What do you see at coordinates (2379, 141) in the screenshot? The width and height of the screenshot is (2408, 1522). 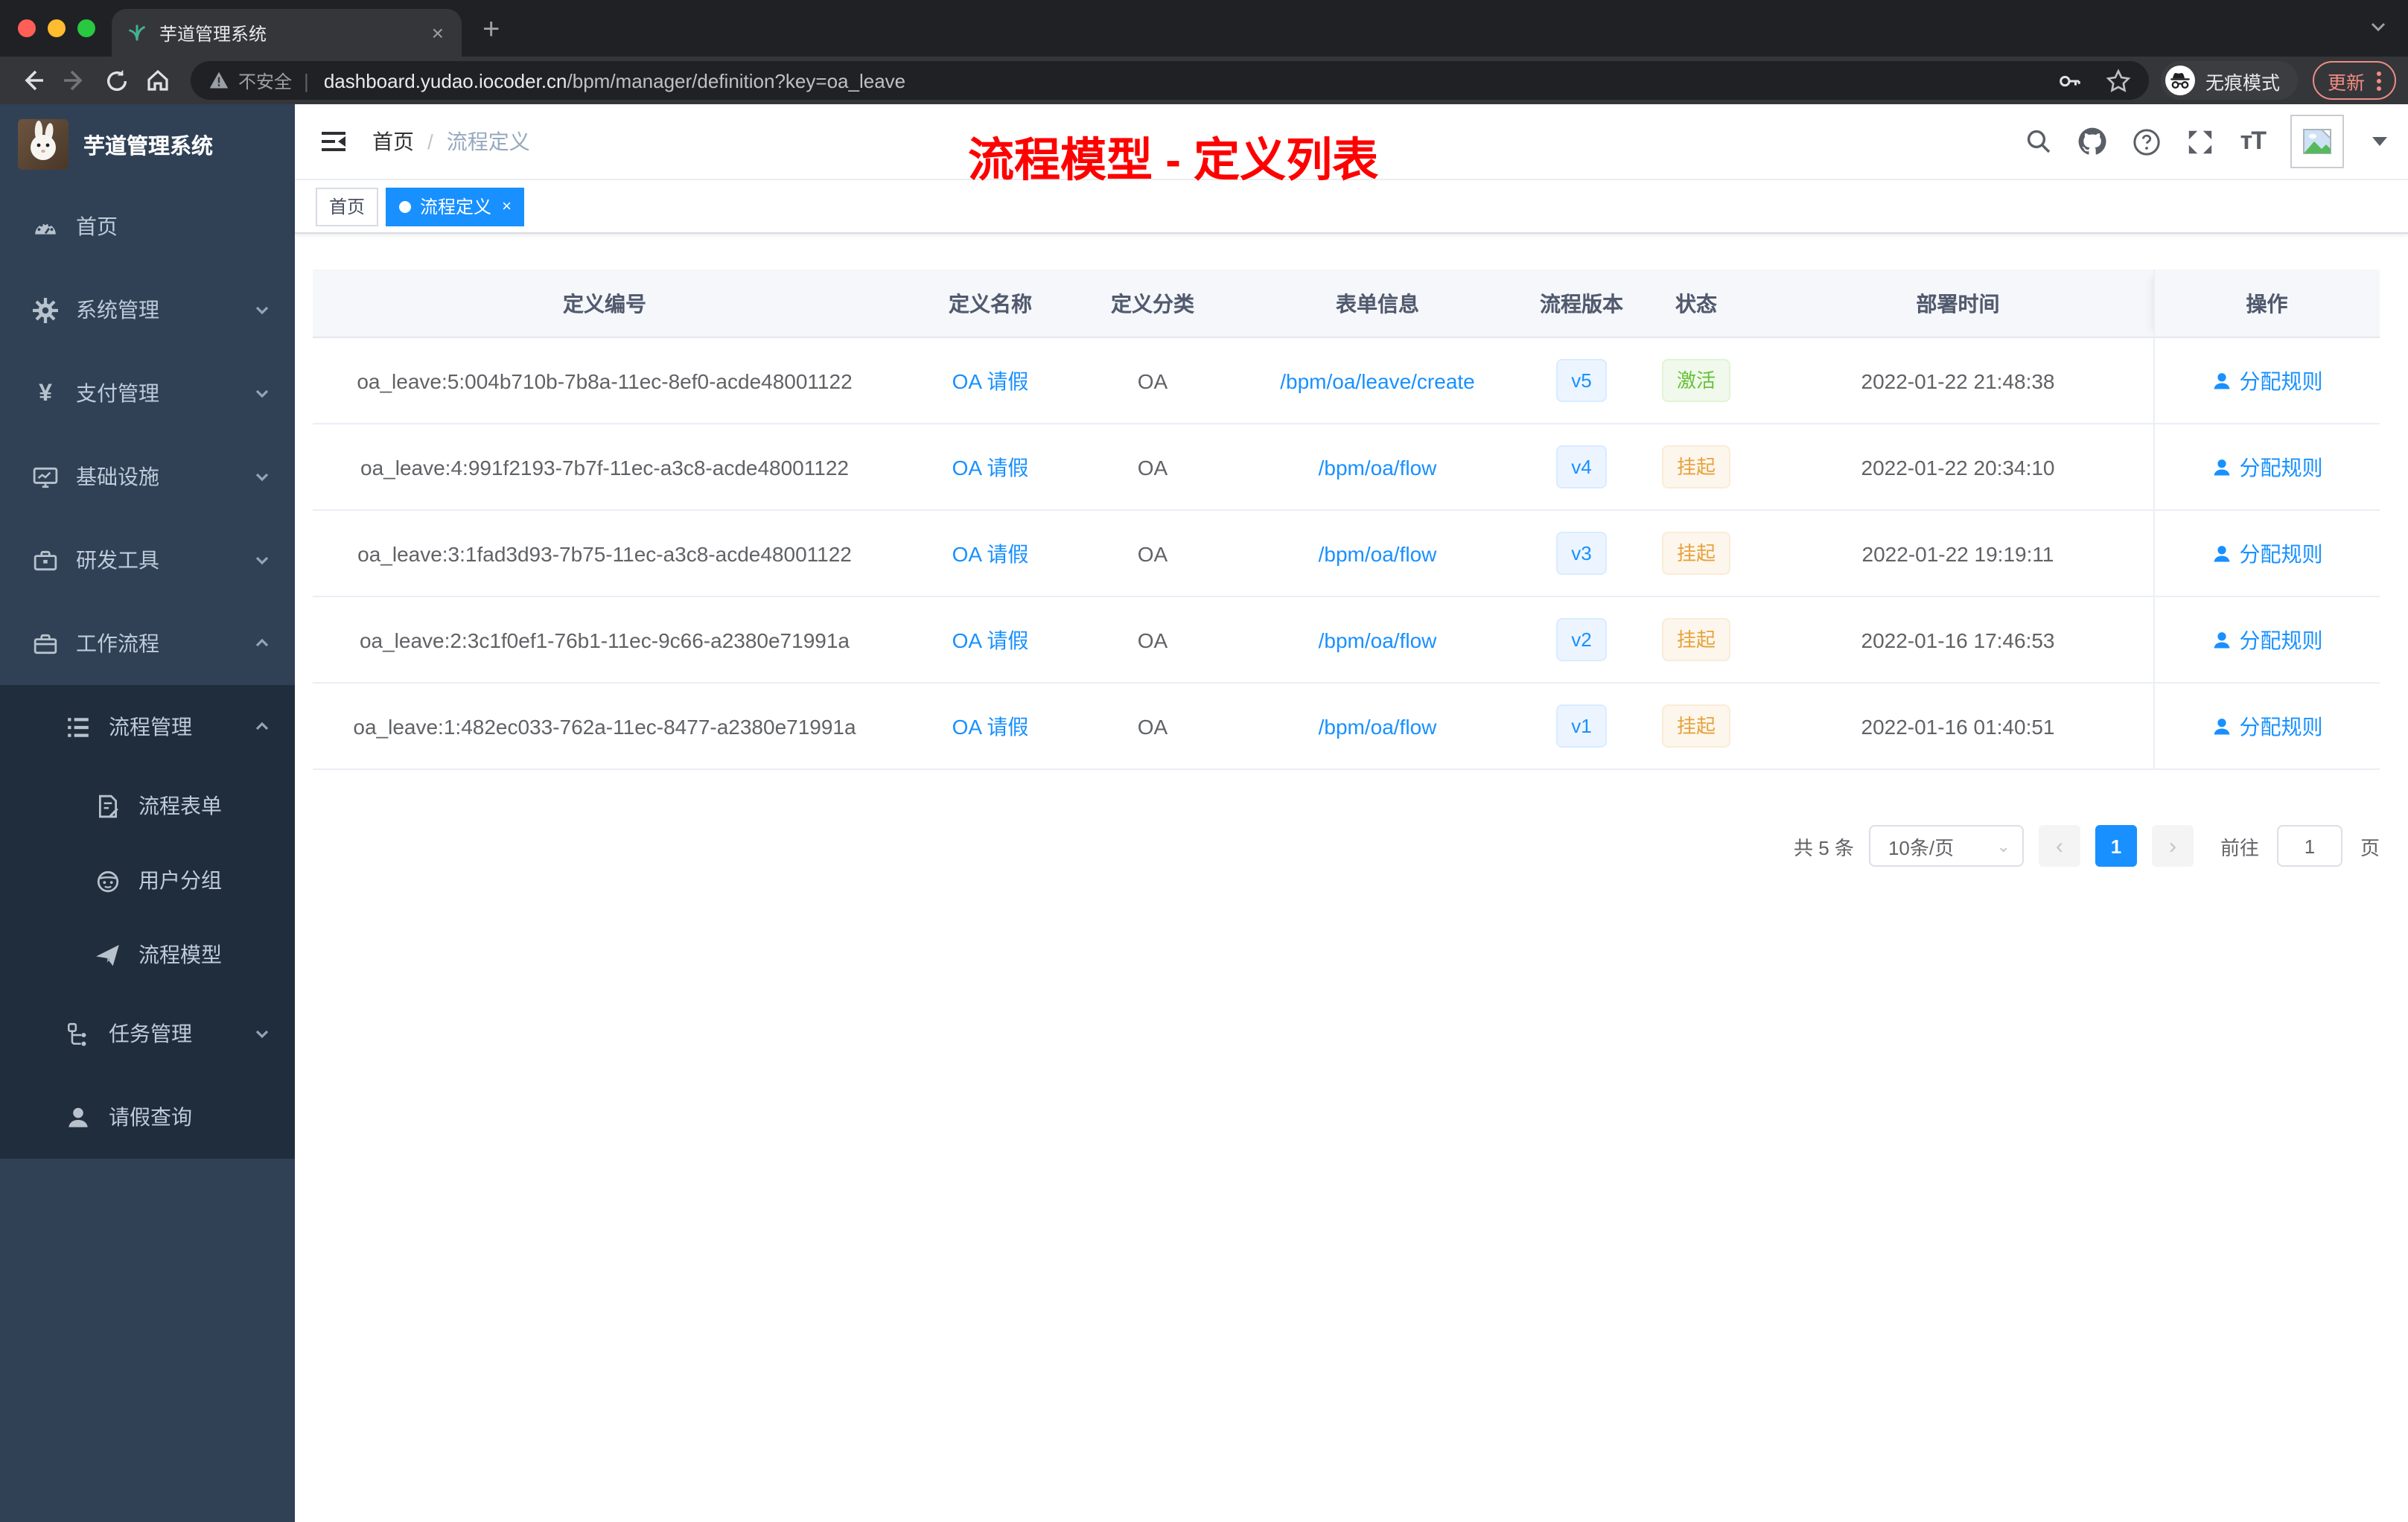 I see `avatar-caret-down-icon` at bounding box center [2379, 141].